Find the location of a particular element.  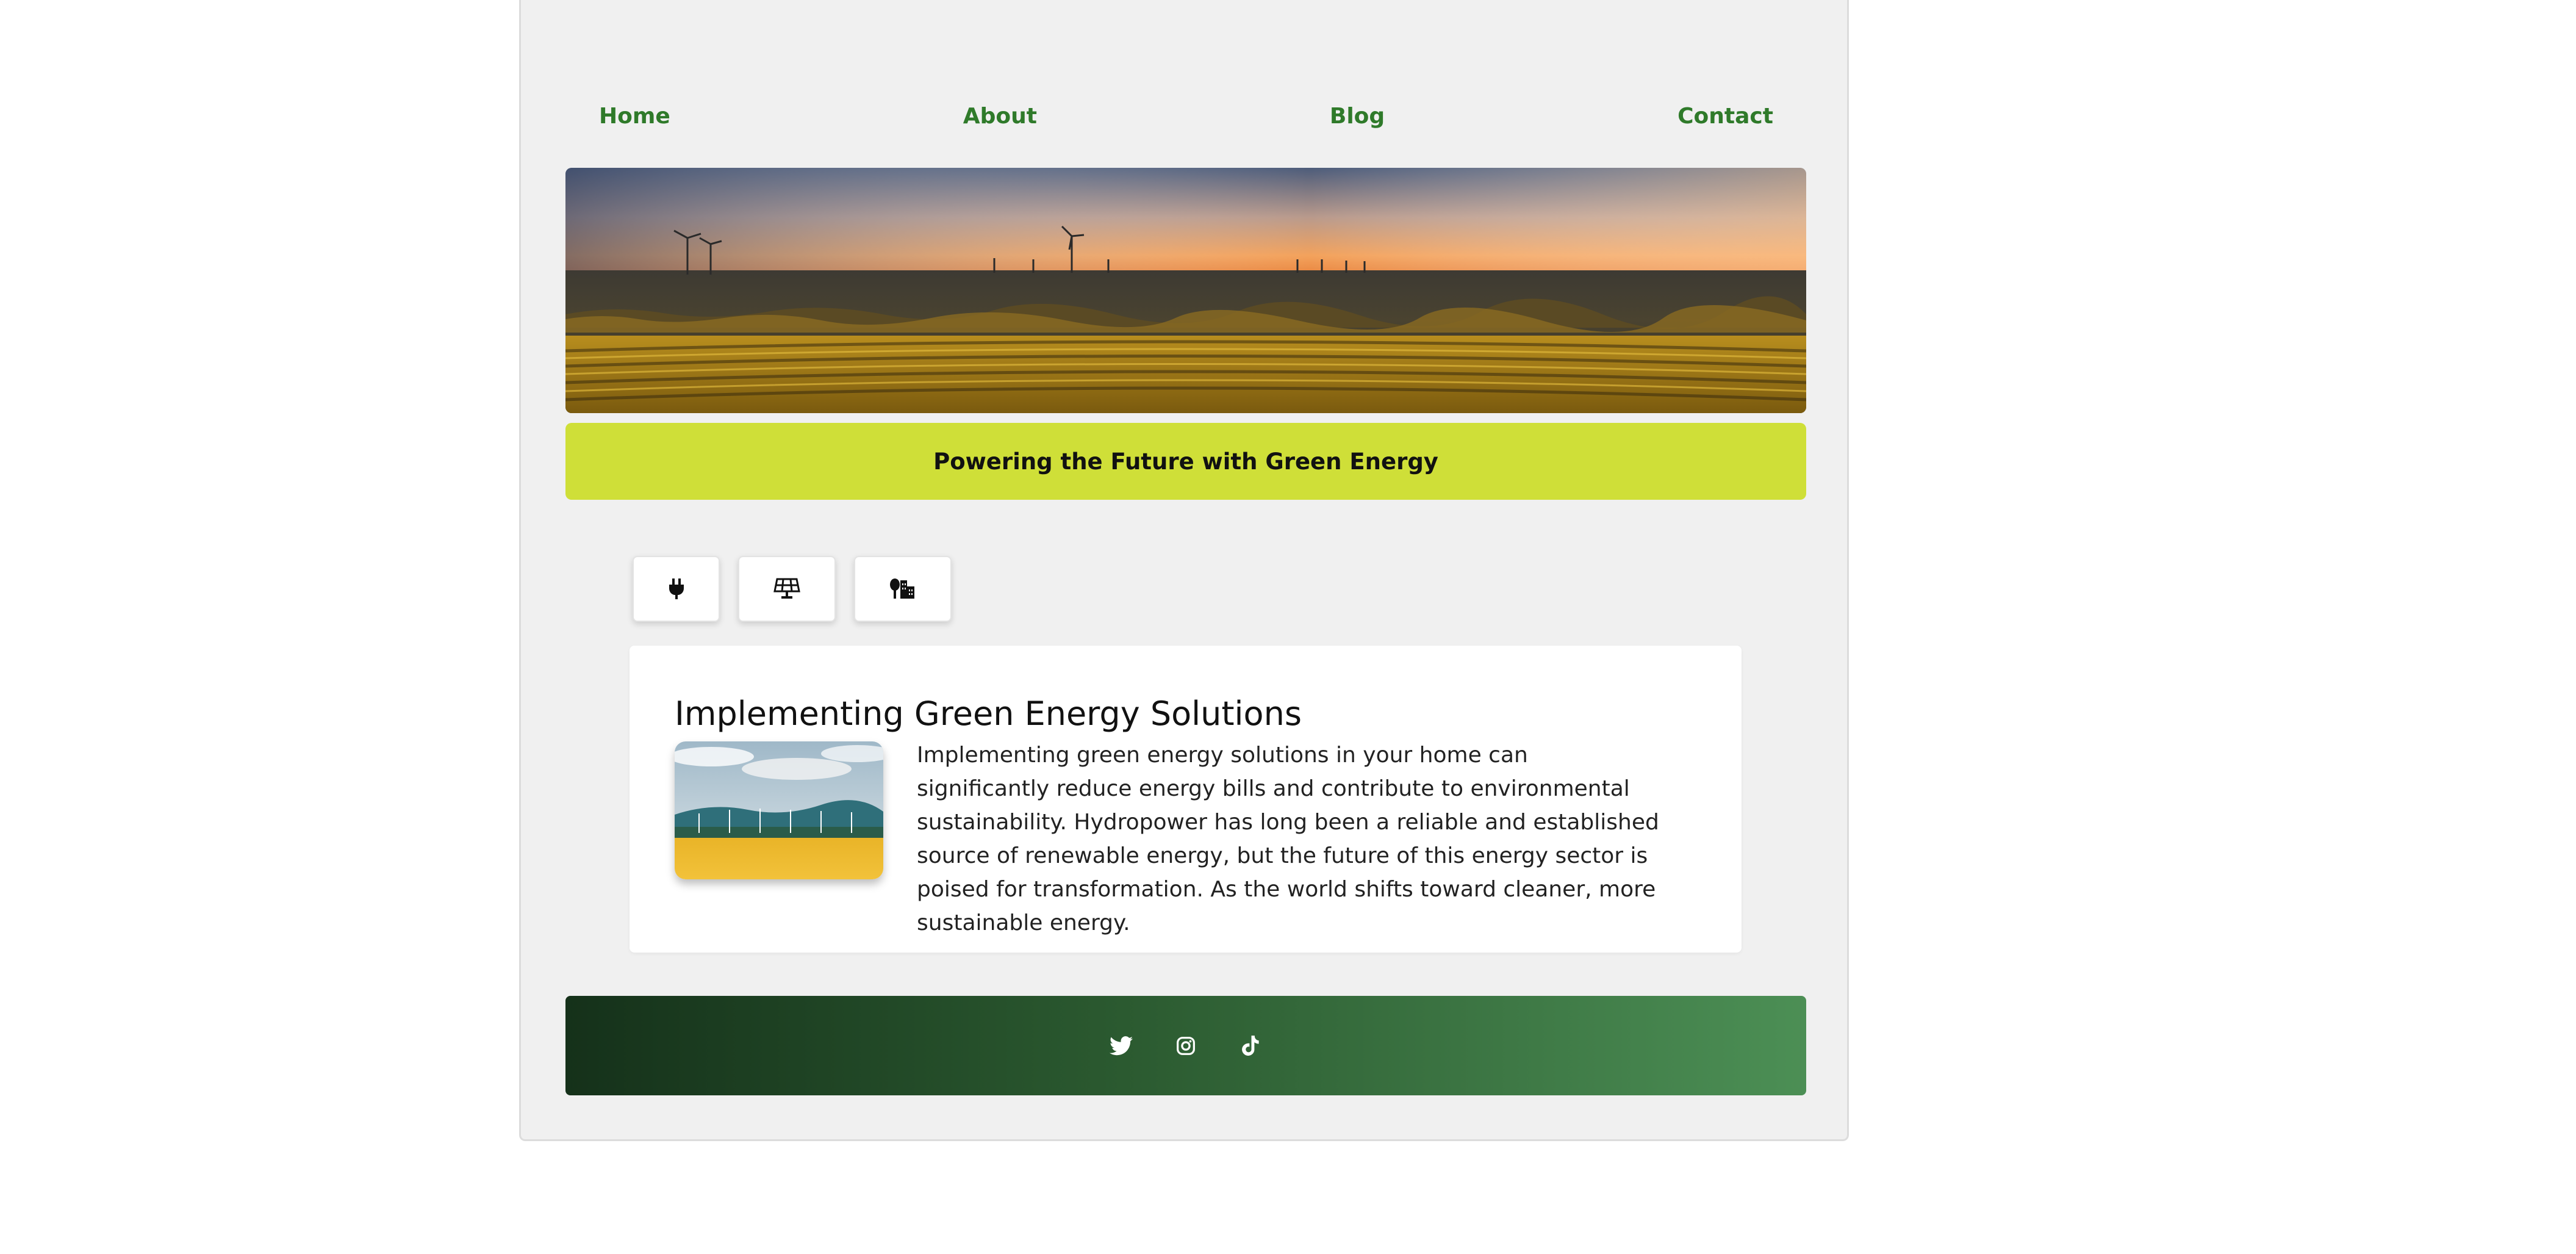

article-image is located at coordinates (779, 810).